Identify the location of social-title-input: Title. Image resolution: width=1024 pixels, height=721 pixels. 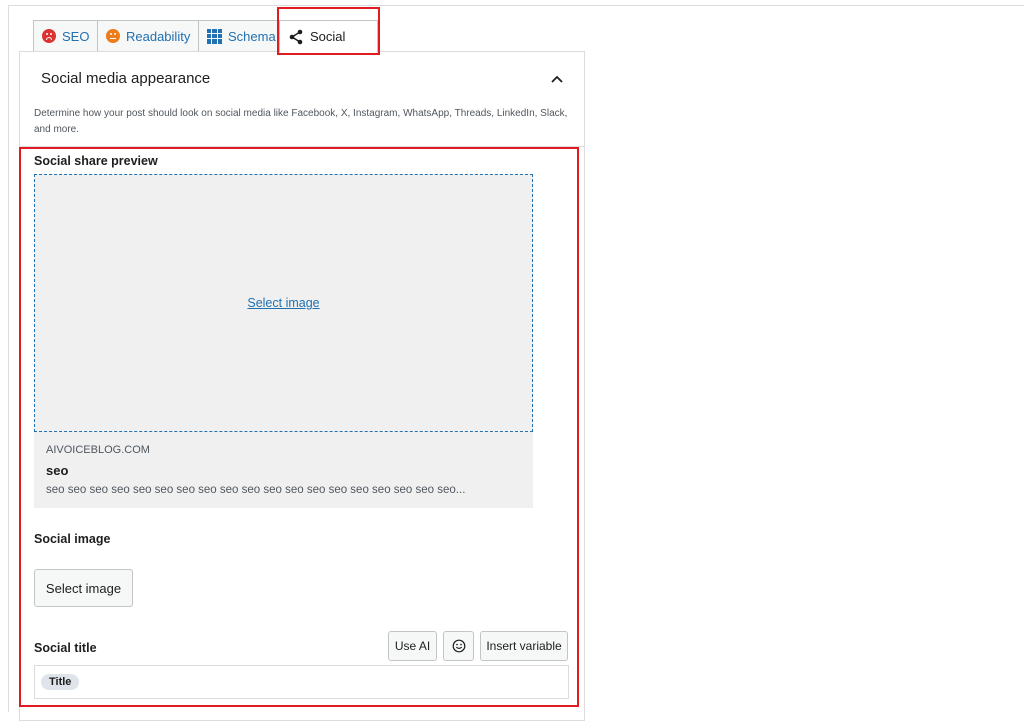
(301, 682).